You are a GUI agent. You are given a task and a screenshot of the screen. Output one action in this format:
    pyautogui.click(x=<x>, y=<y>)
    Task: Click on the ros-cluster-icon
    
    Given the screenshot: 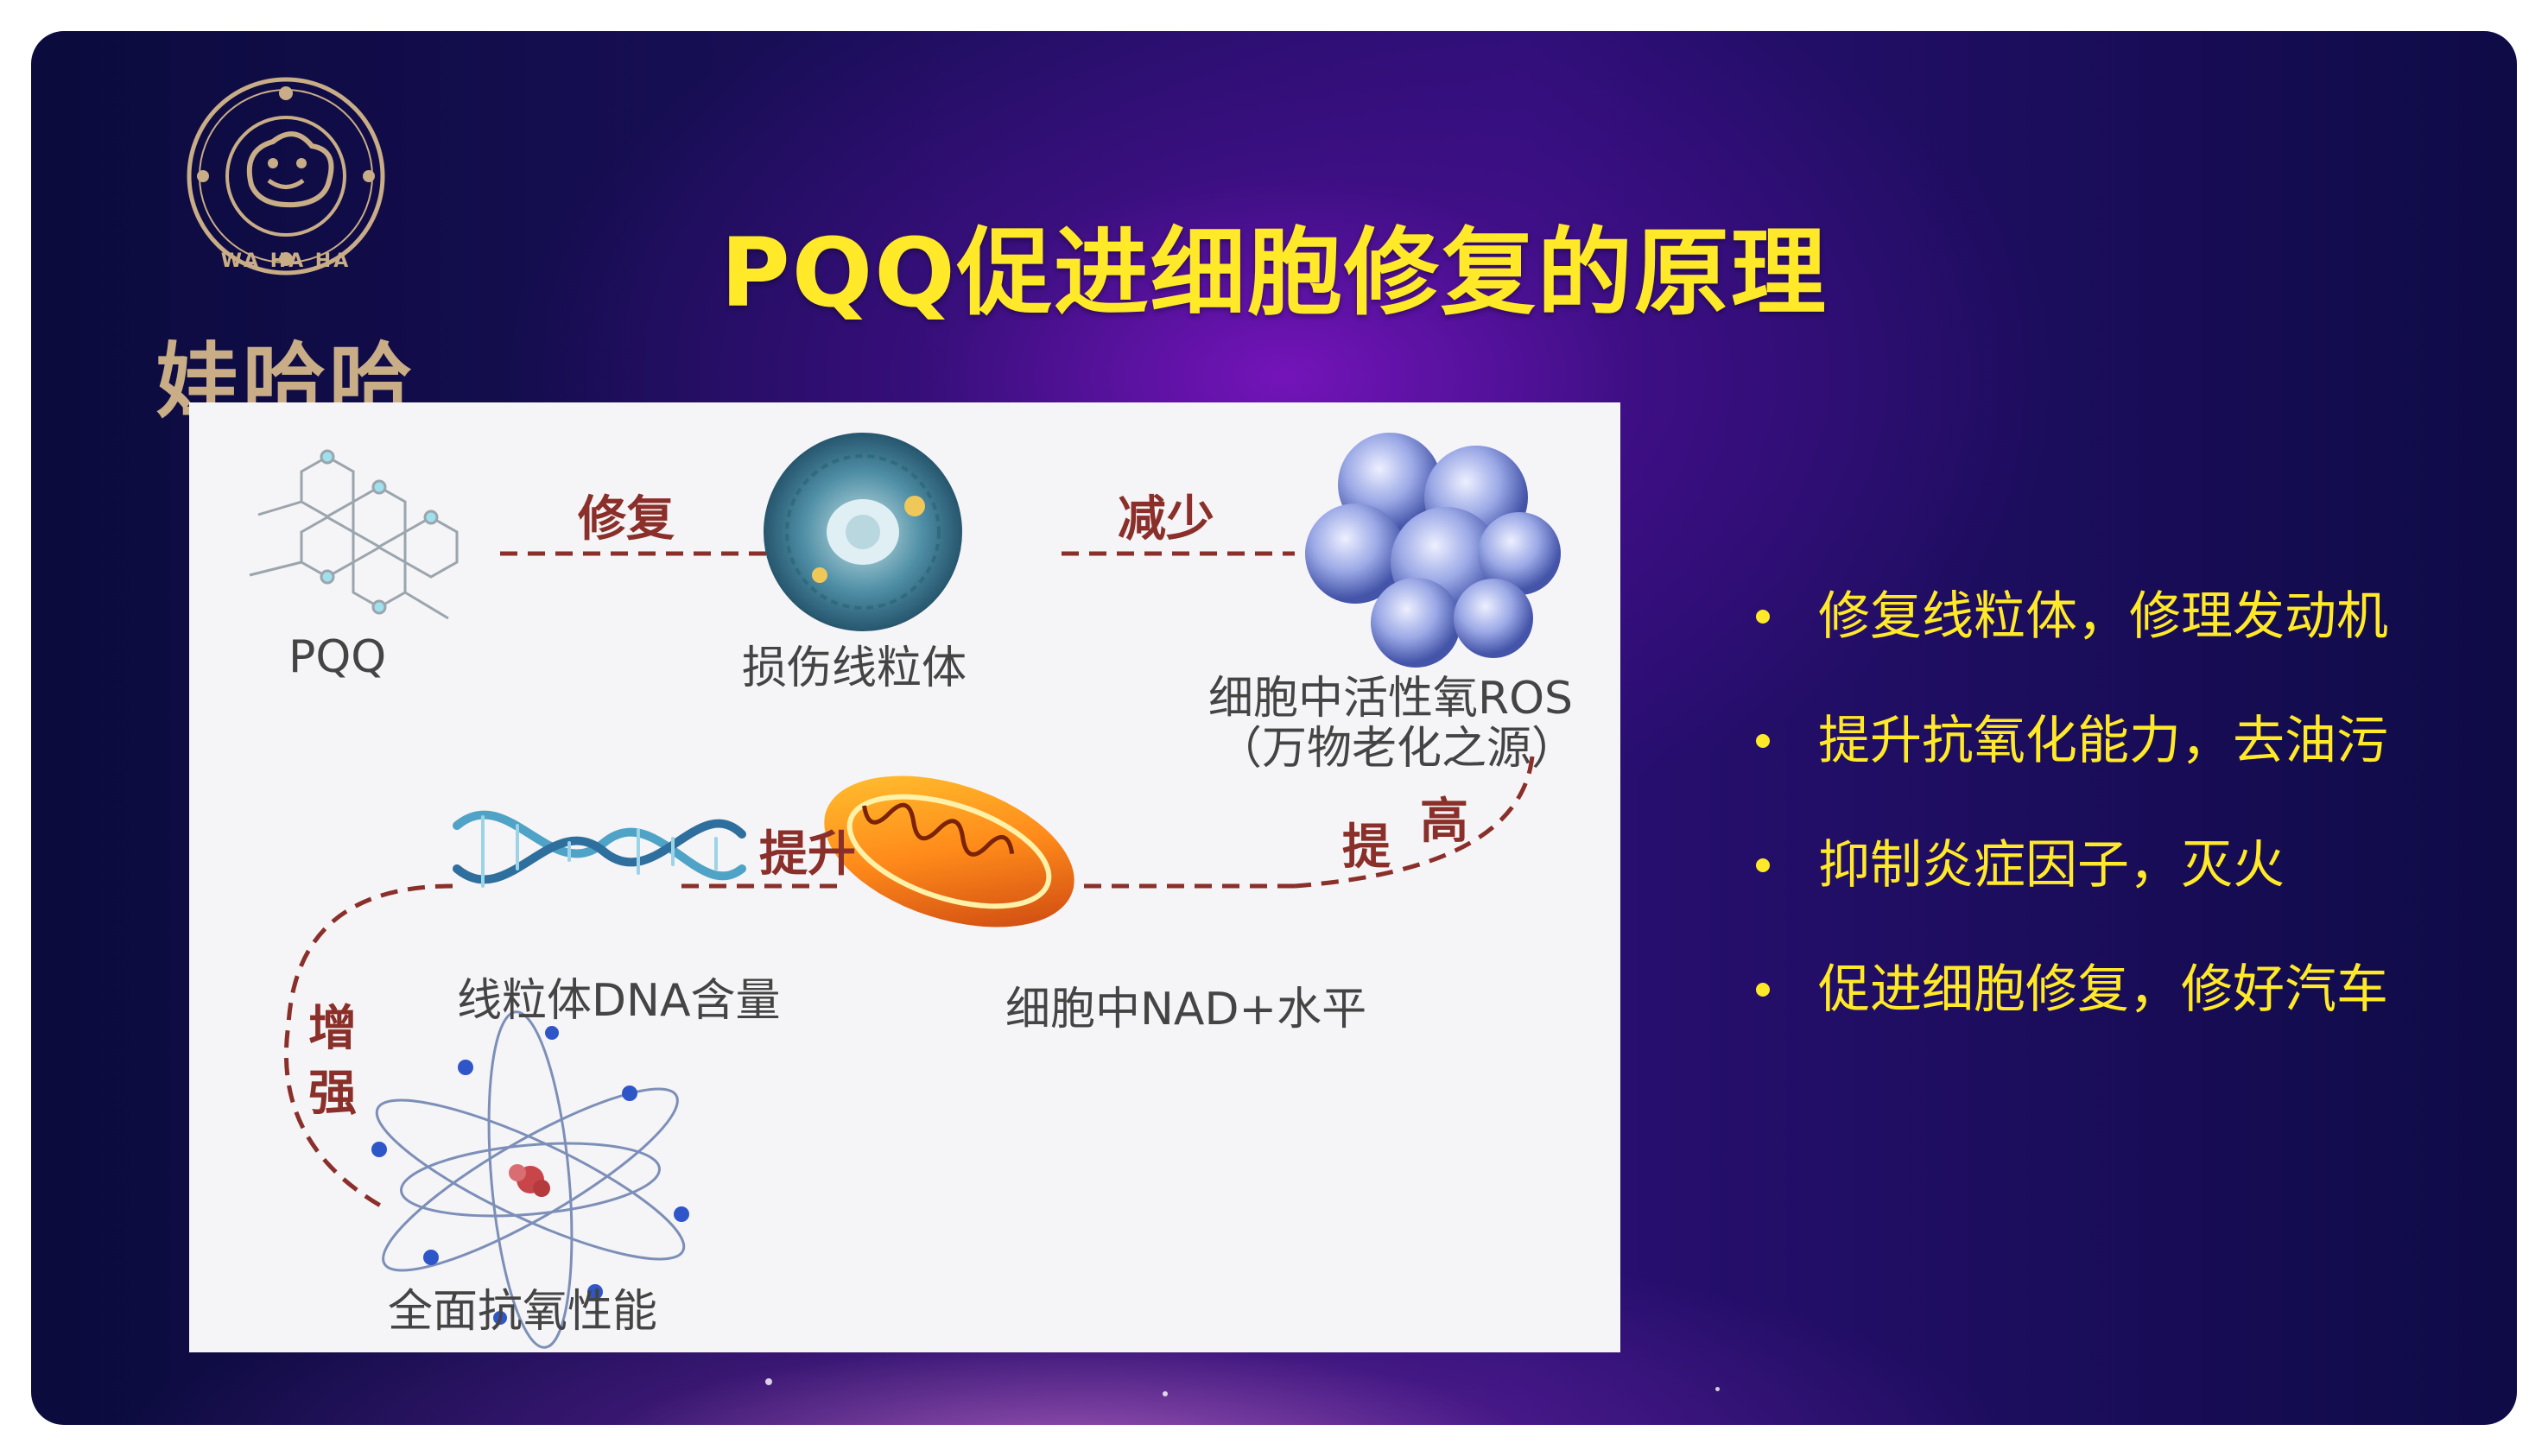 What is the action you would take?
    pyautogui.click(x=1433, y=550)
    